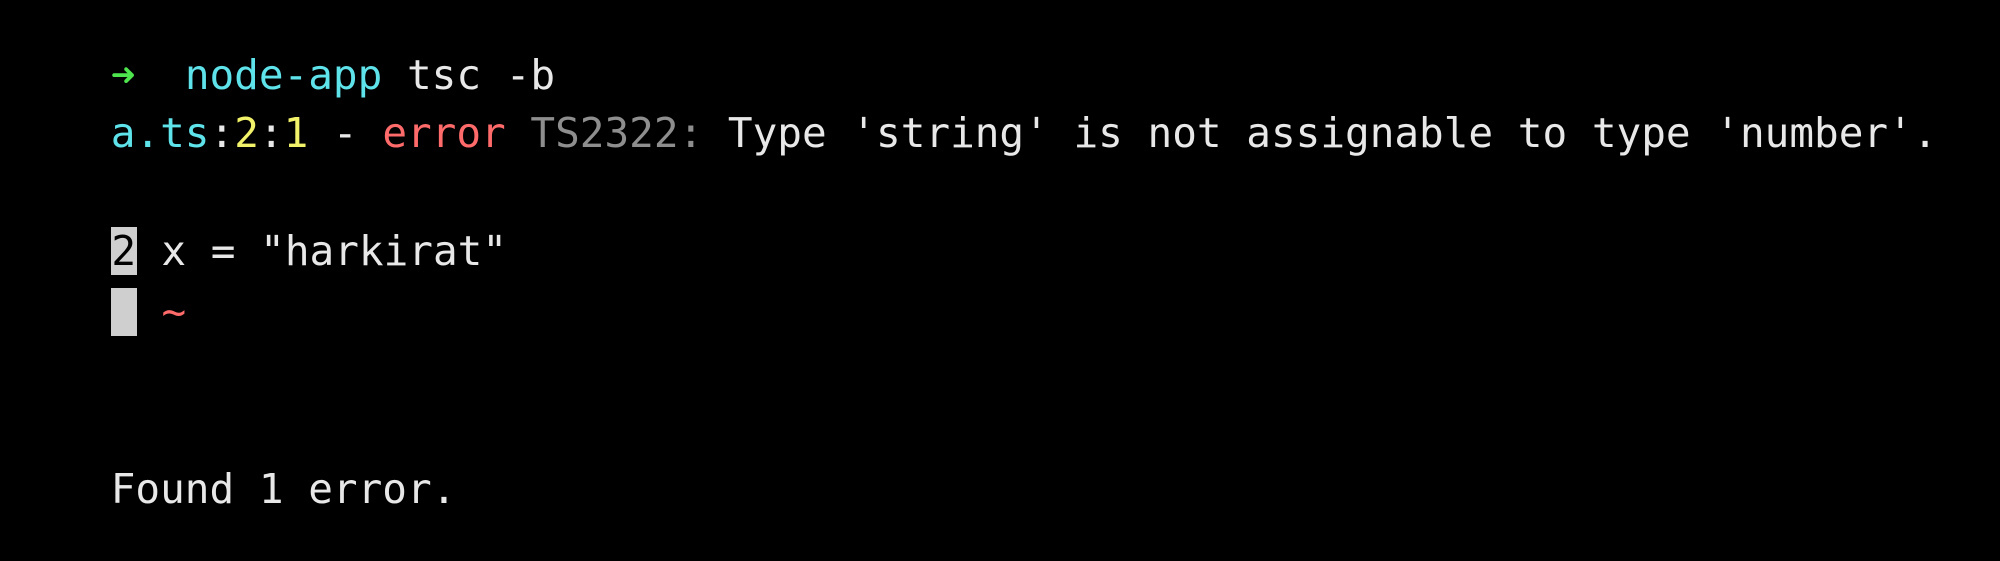  What do you see at coordinates (123, 312) in the screenshot?
I see `snippet-gutter` at bounding box center [123, 312].